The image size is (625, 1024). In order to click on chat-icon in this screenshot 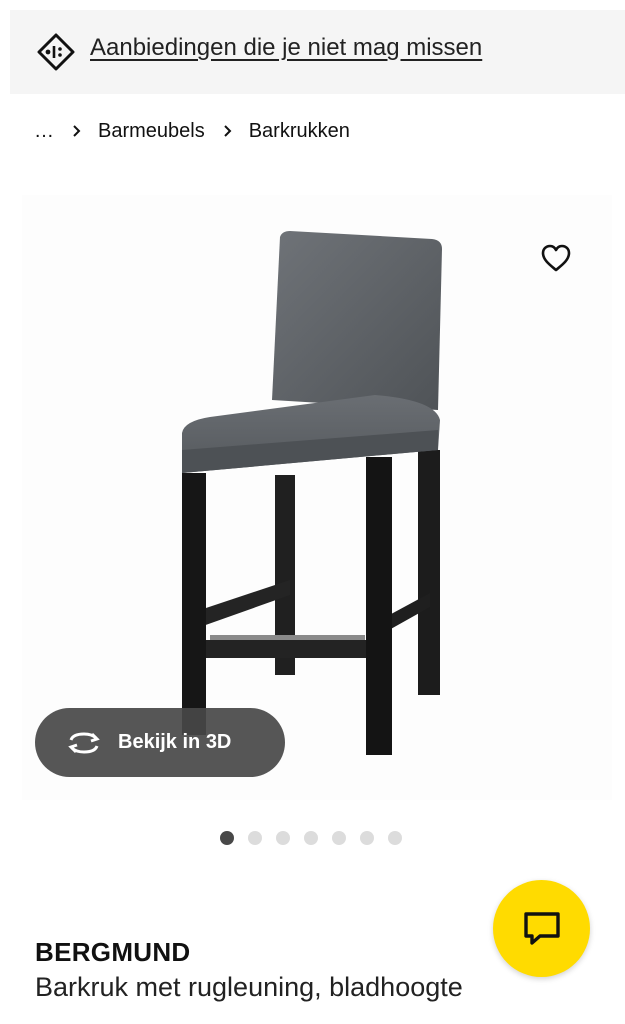, I will do `click(541, 928)`.